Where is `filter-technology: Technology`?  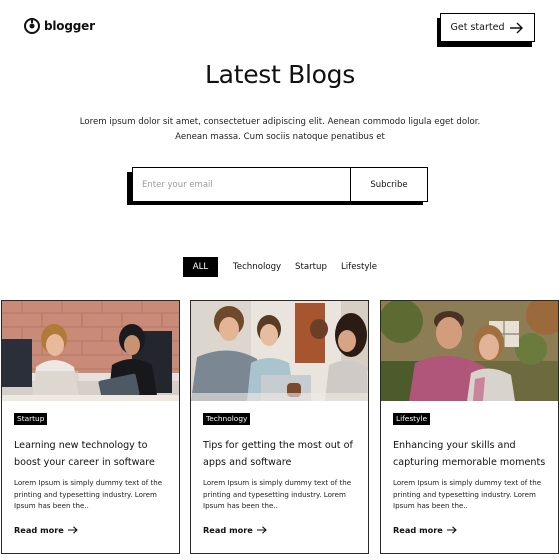
filter-technology: Technology is located at coordinates (257, 267).